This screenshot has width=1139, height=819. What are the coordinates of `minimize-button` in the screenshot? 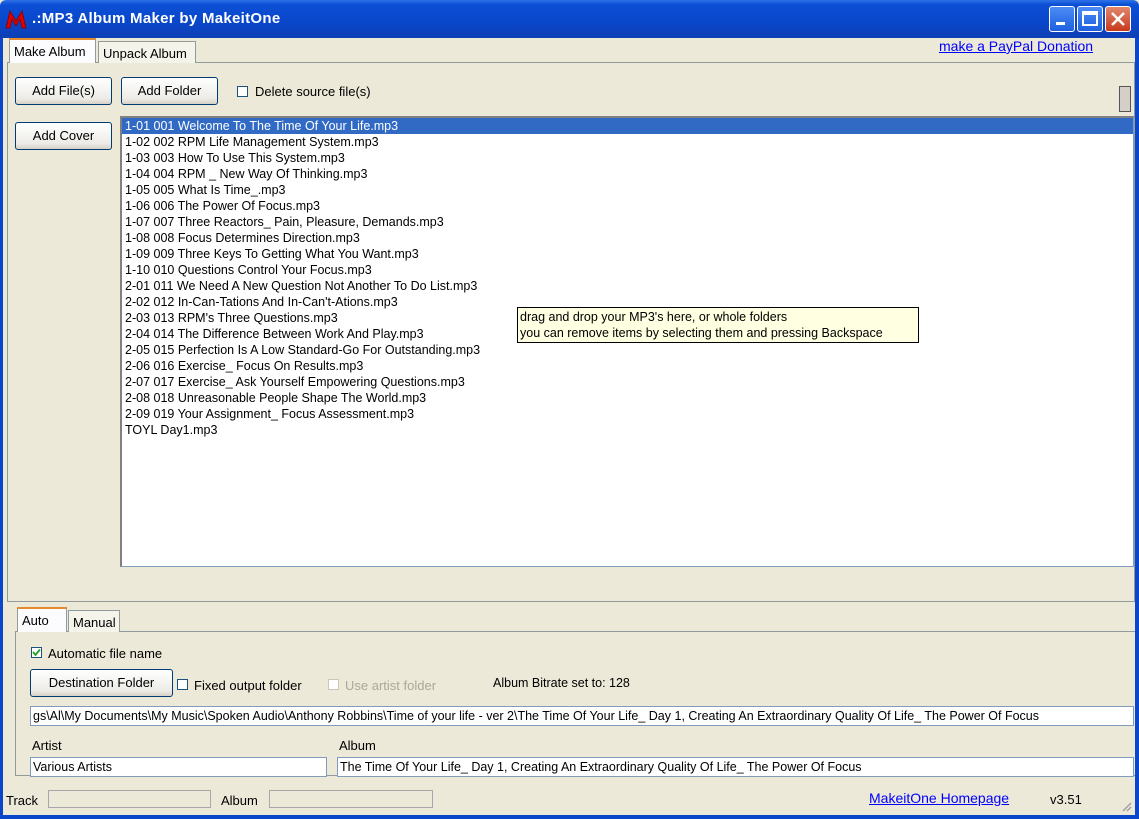 It's located at (1062, 19).